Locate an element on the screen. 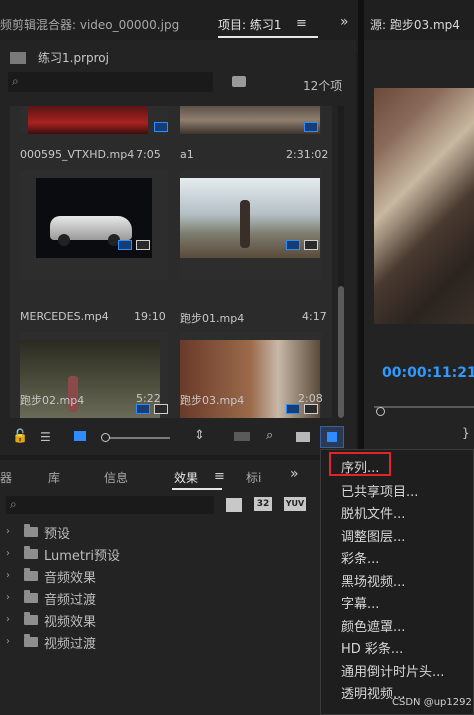 This screenshot has width=474, height=715. clip-name: 000595_VTXHD.mp4 is located at coordinates (77, 154).